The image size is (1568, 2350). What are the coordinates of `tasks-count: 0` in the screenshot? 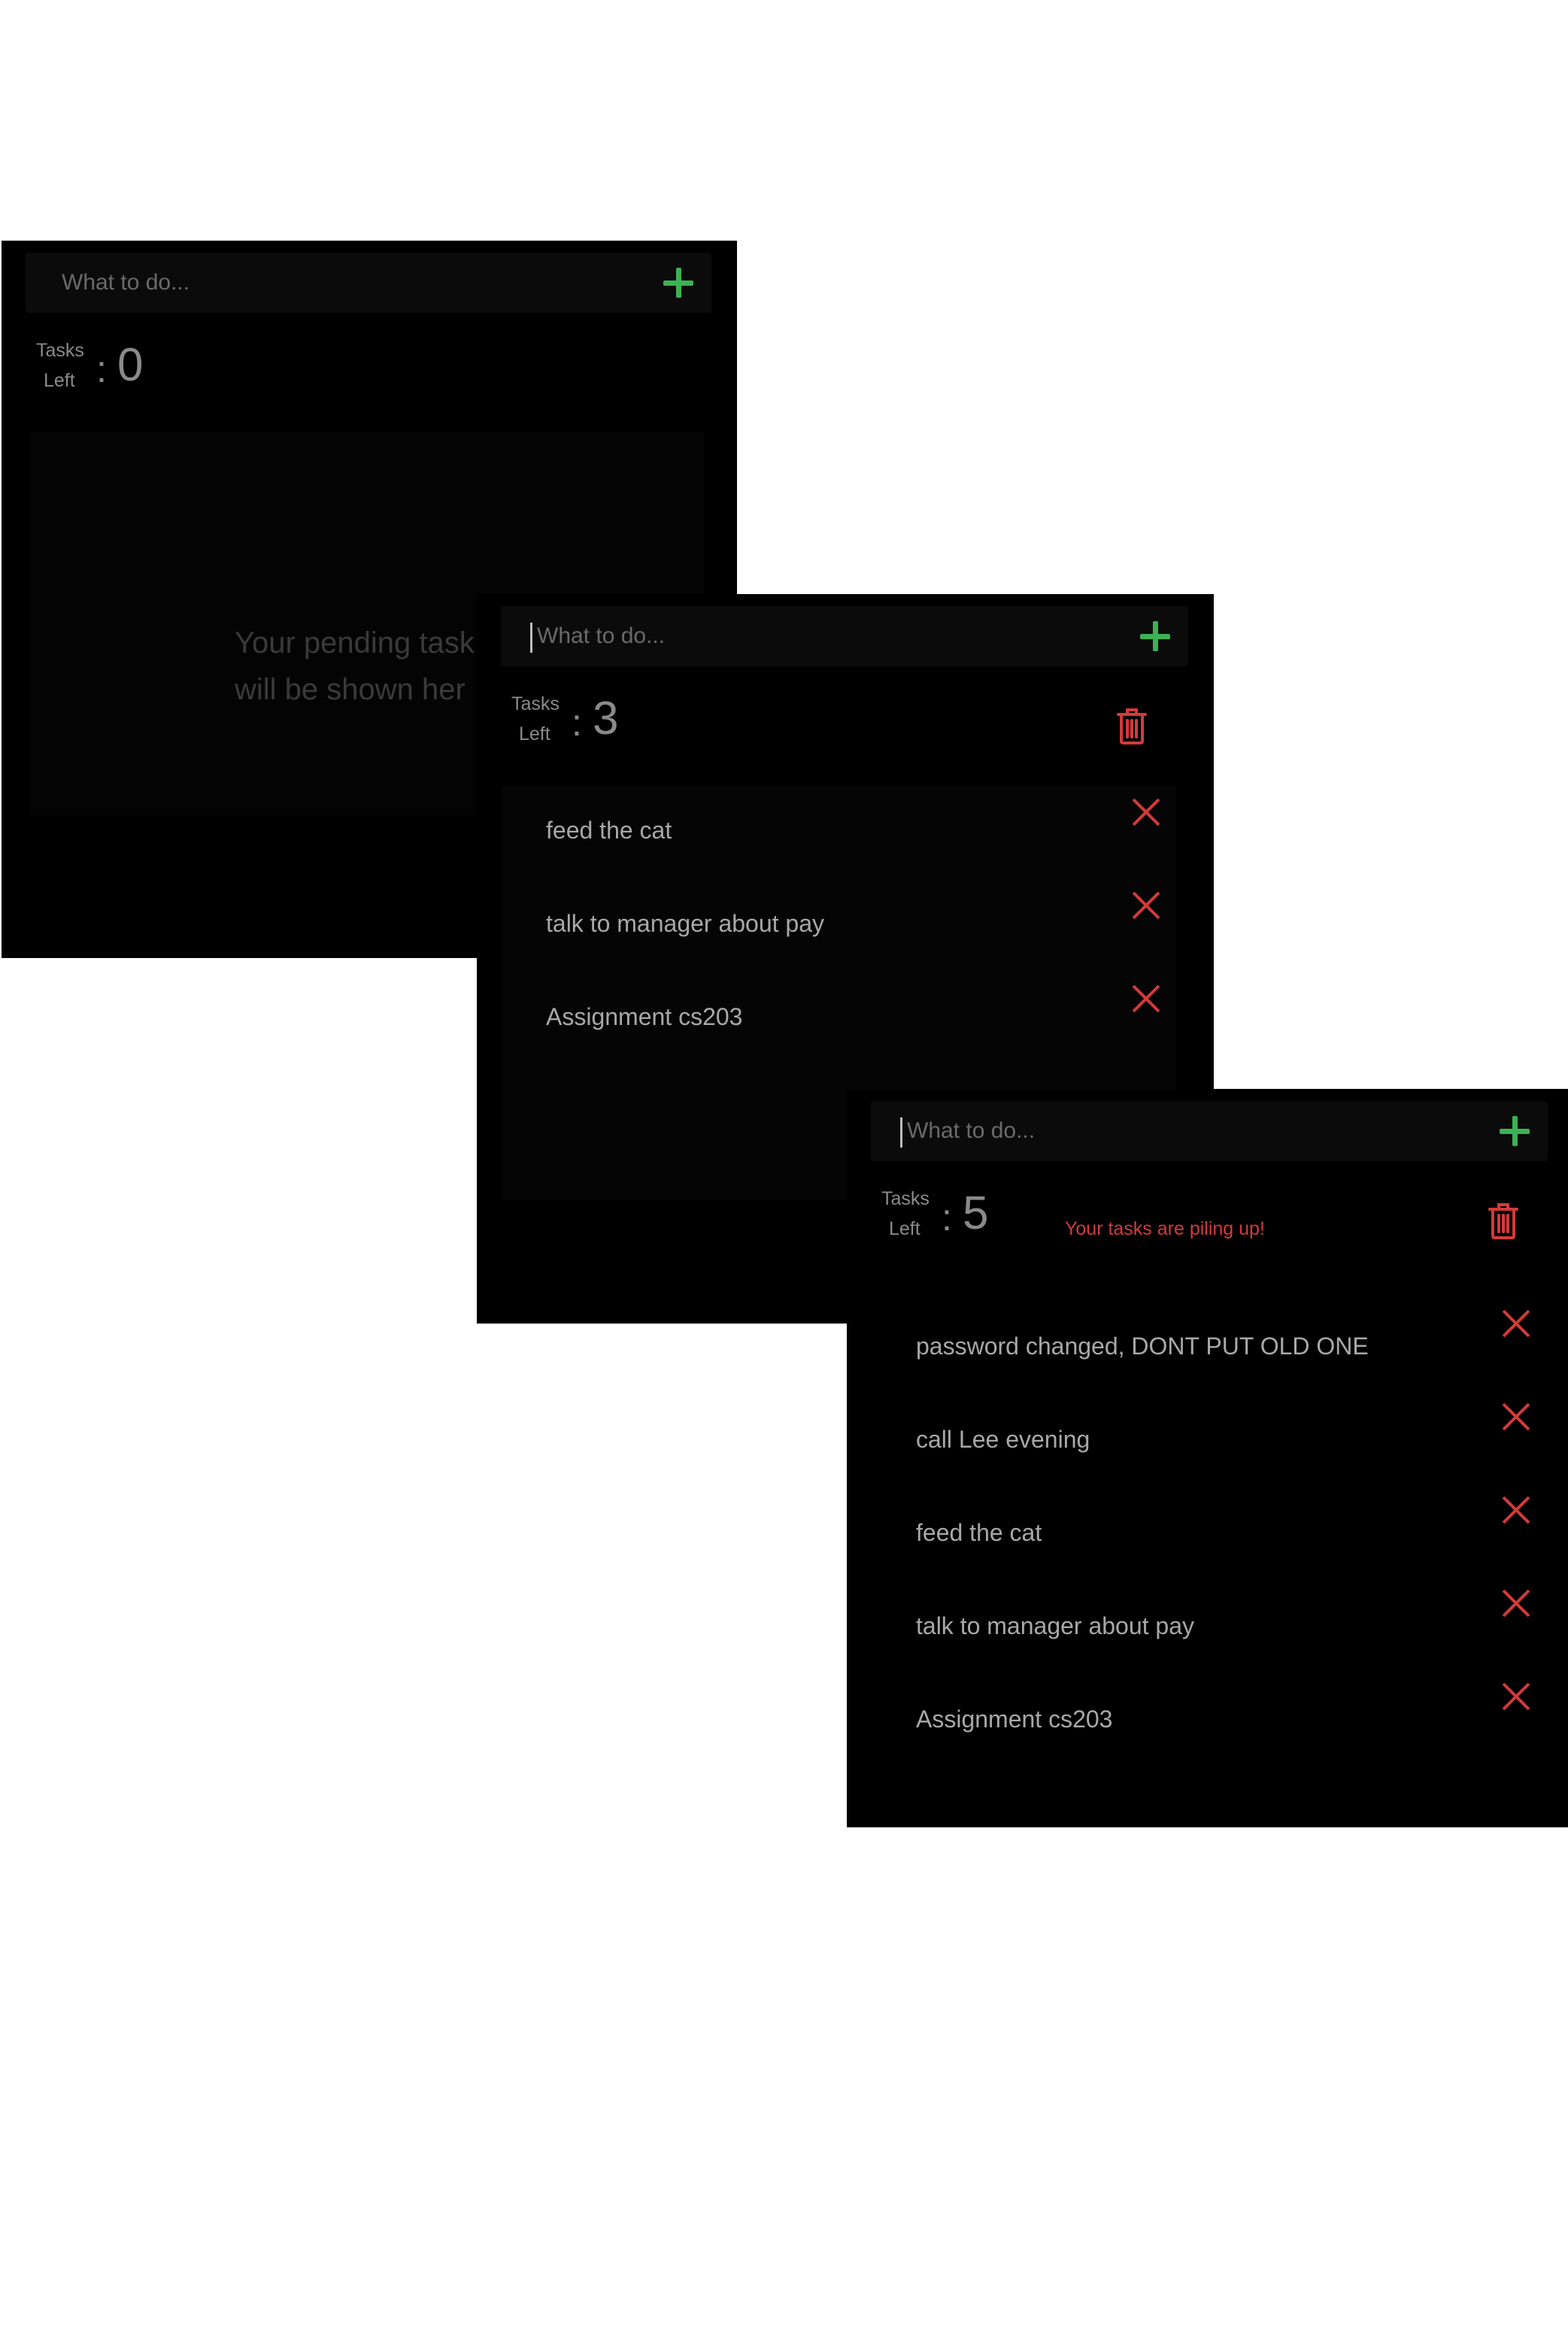 It's located at (130, 365).